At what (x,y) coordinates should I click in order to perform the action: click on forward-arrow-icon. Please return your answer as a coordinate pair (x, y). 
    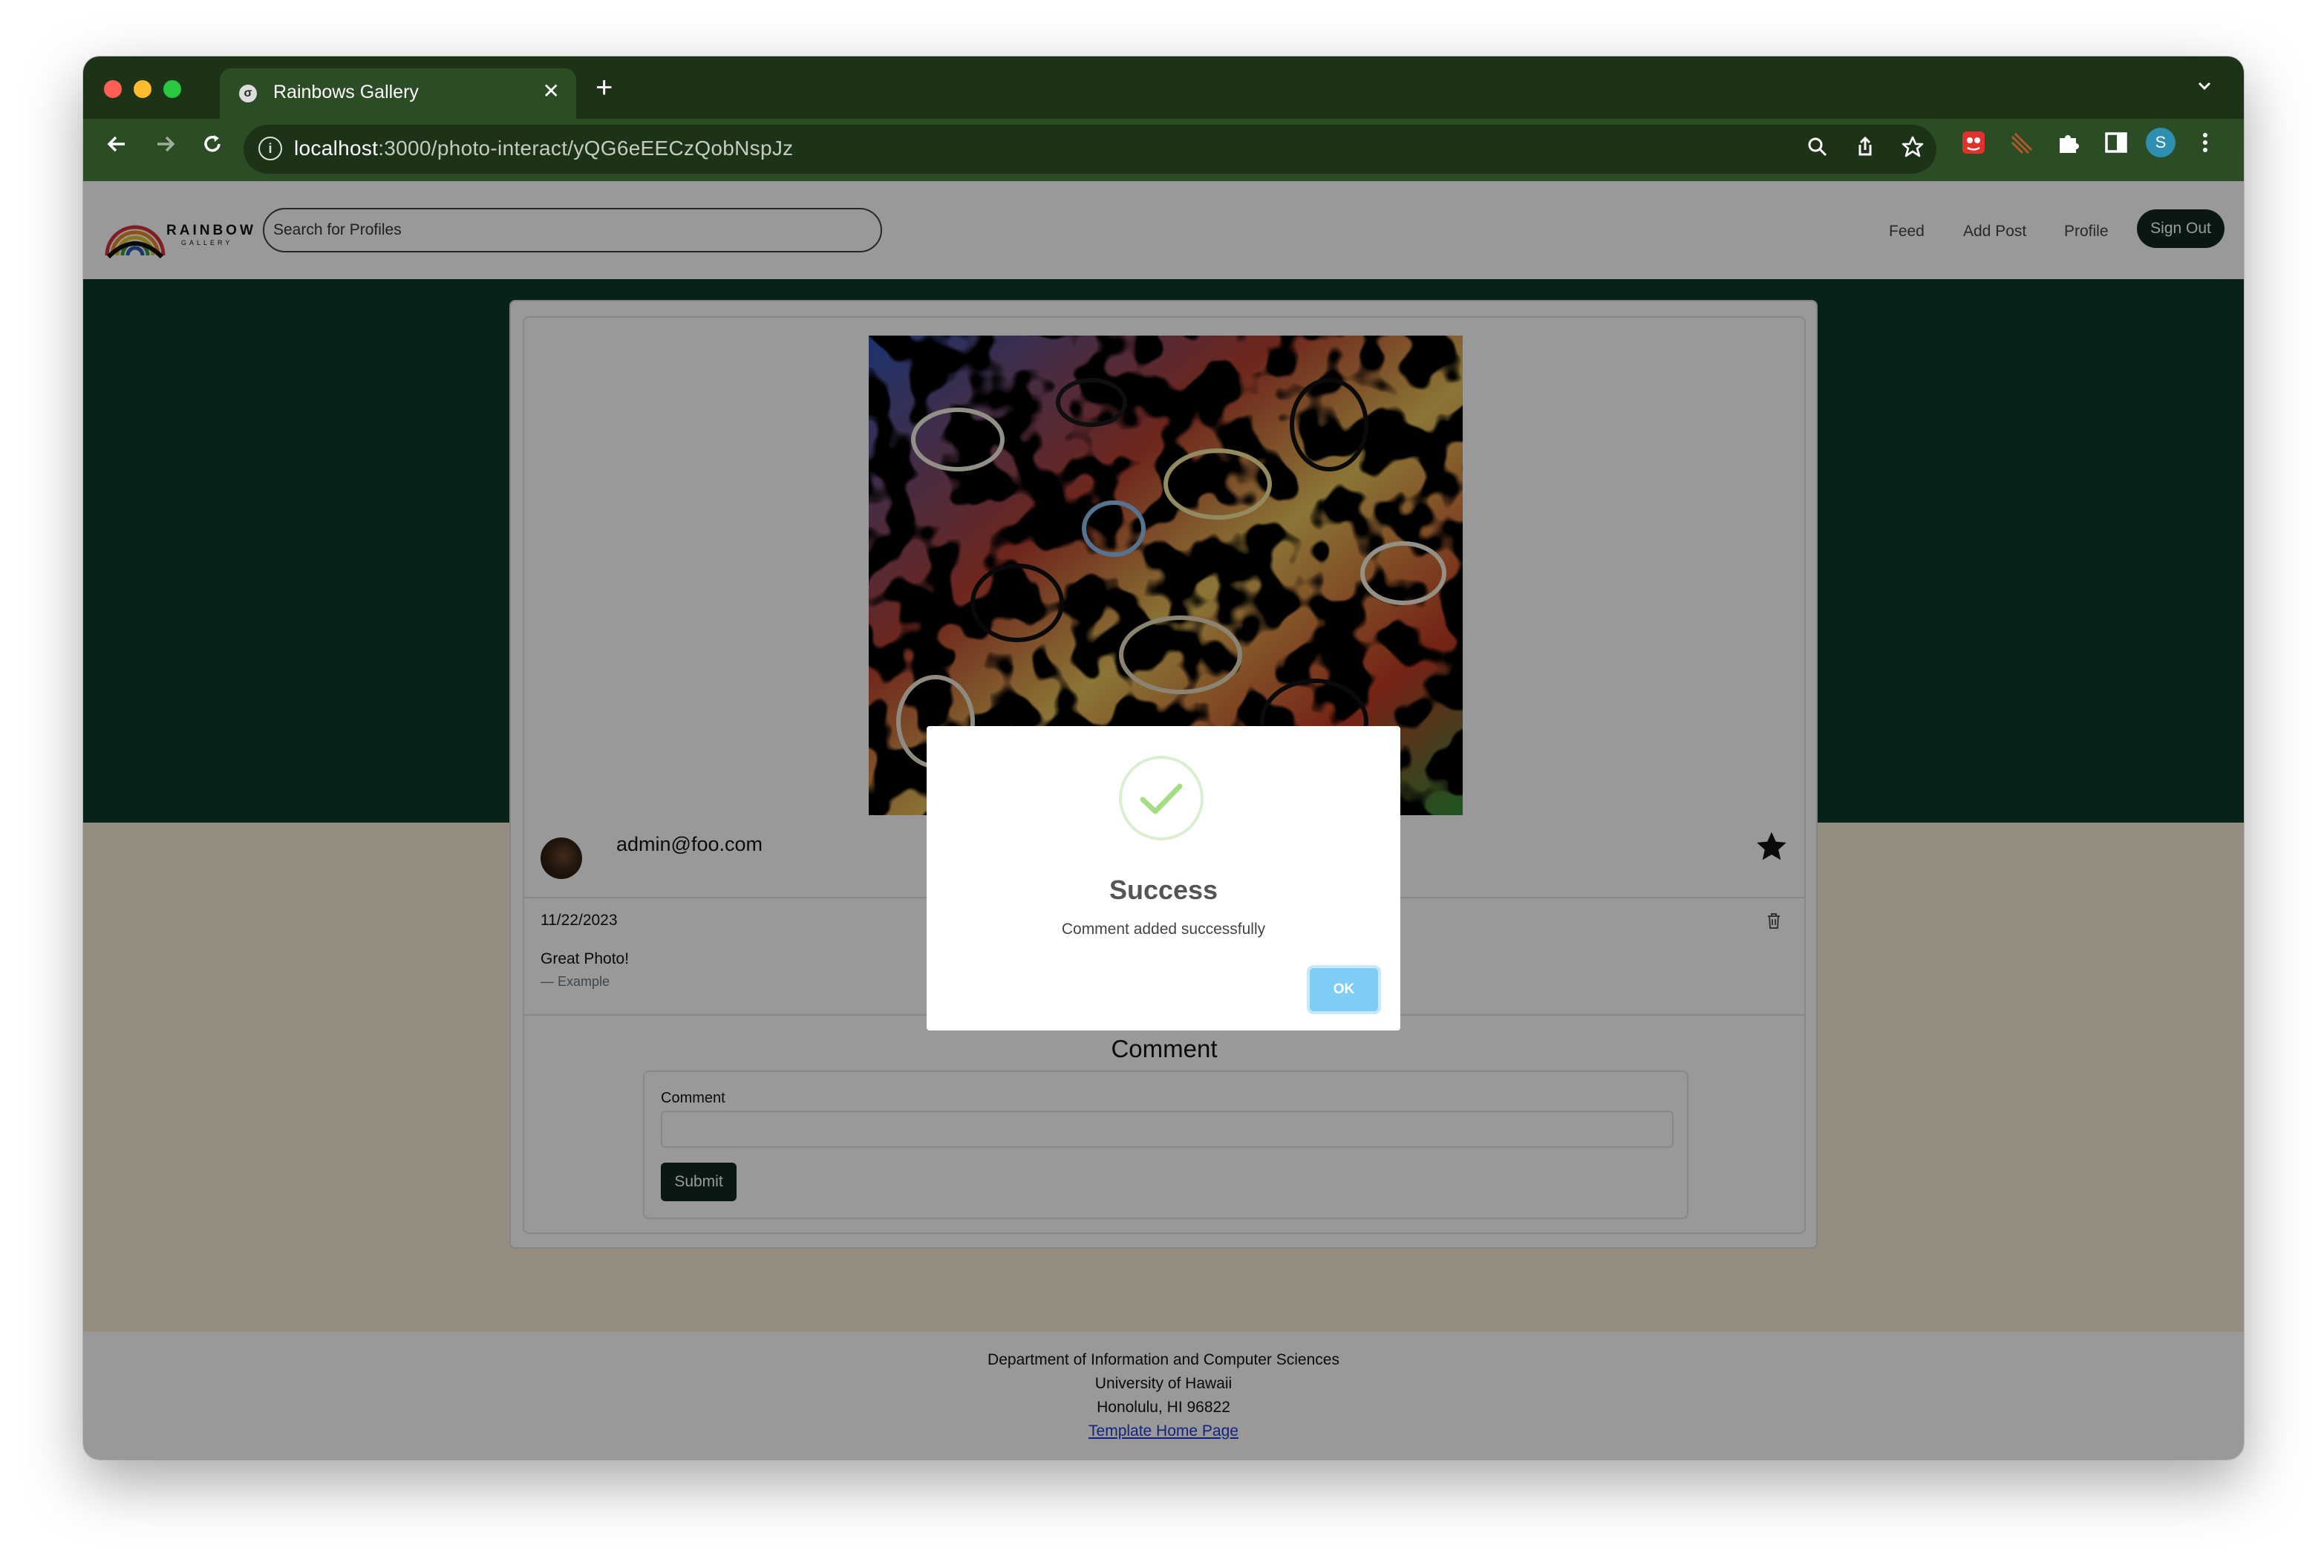
    Looking at the image, I should click on (164, 147).